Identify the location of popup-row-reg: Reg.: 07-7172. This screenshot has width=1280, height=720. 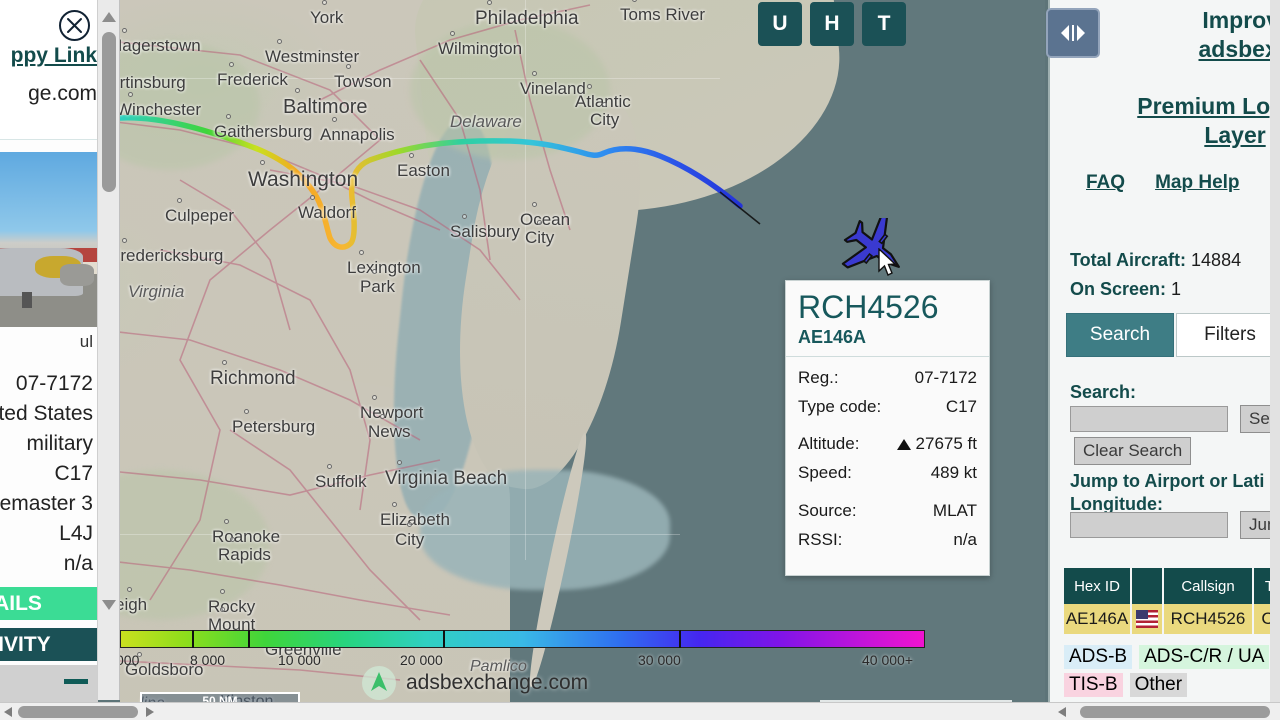
(887, 377).